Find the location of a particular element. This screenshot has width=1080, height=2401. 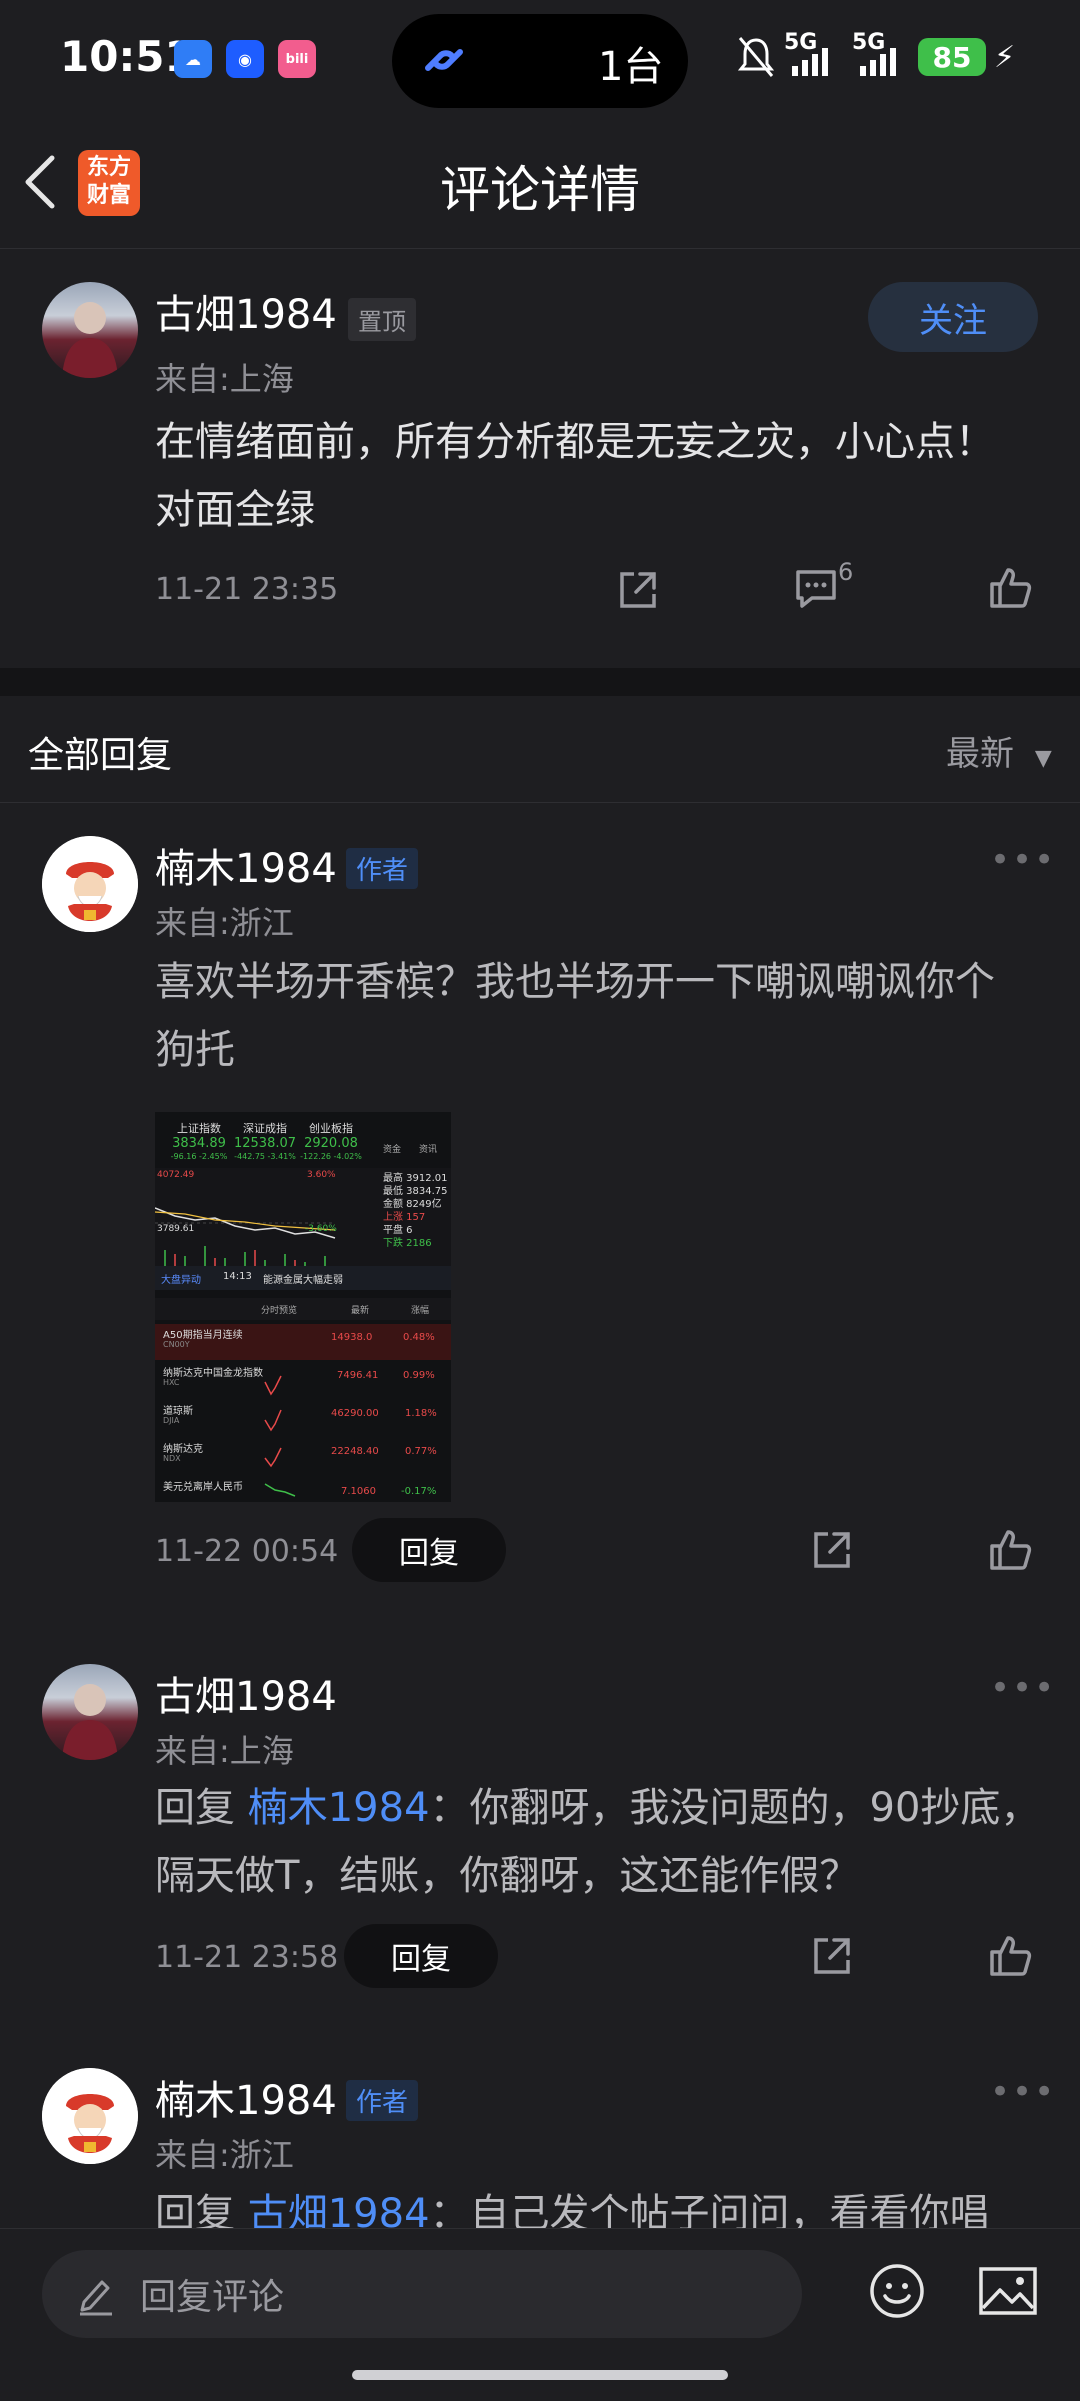

replies-header-title: 全部回复 is located at coordinates (100, 755).